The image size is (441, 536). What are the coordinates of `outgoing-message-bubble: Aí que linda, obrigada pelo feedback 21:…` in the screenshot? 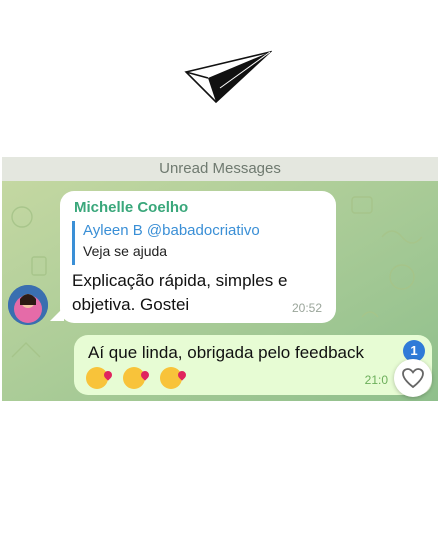 It's located at (253, 365).